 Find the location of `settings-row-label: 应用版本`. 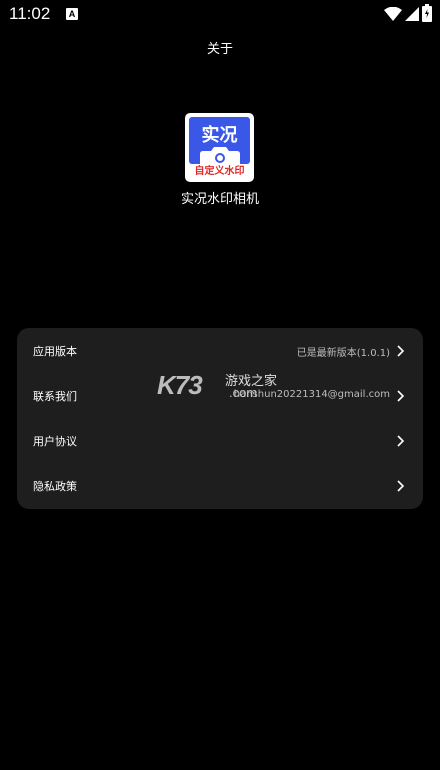

settings-row-label: 应用版本 is located at coordinates (55, 351).